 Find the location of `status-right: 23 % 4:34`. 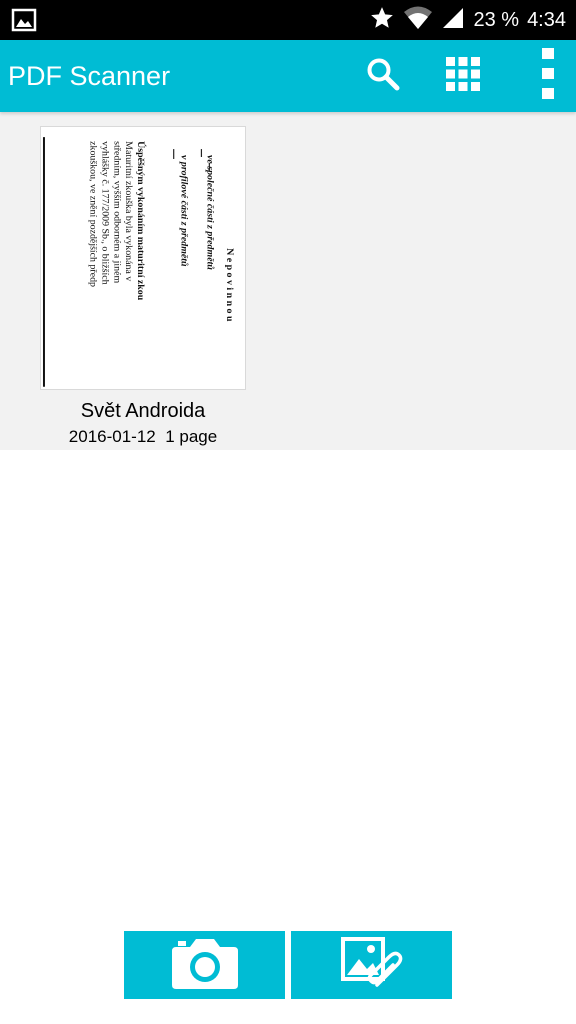

status-right: 23 % 4:34 is located at coordinates (467, 20).